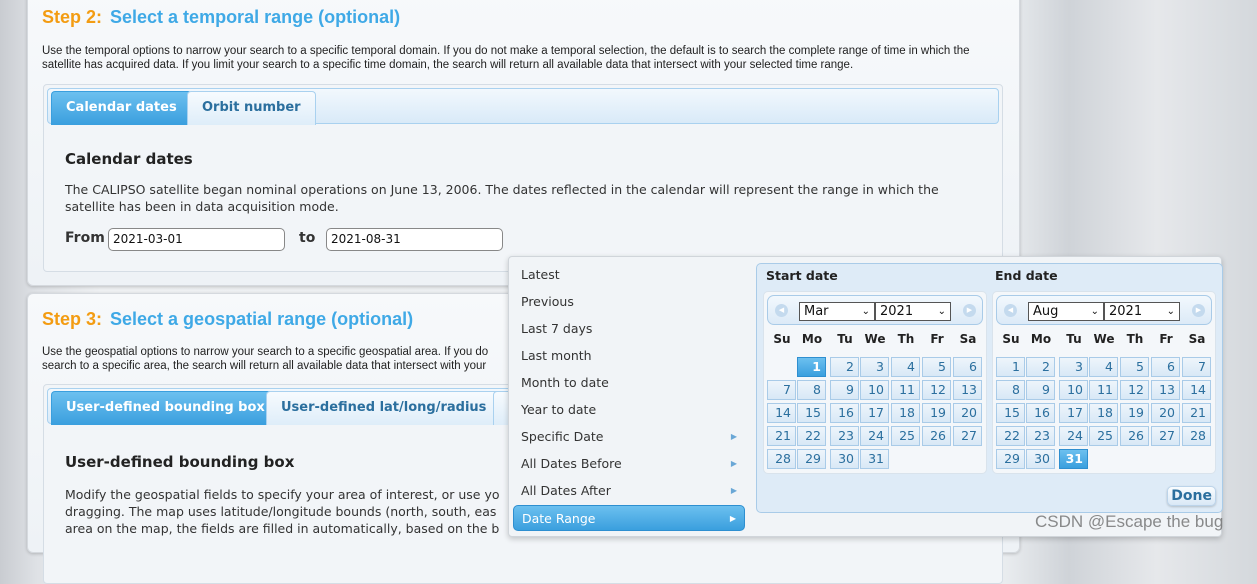 This screenshot has width=1257, height=584. I want to click on weekday-label: Su, so click(782, 339).